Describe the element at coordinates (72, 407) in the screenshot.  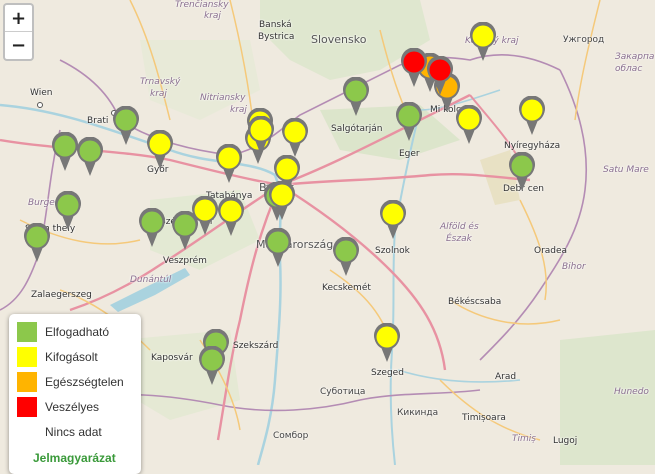
I see `legend-label: Veszélyes` at that location.